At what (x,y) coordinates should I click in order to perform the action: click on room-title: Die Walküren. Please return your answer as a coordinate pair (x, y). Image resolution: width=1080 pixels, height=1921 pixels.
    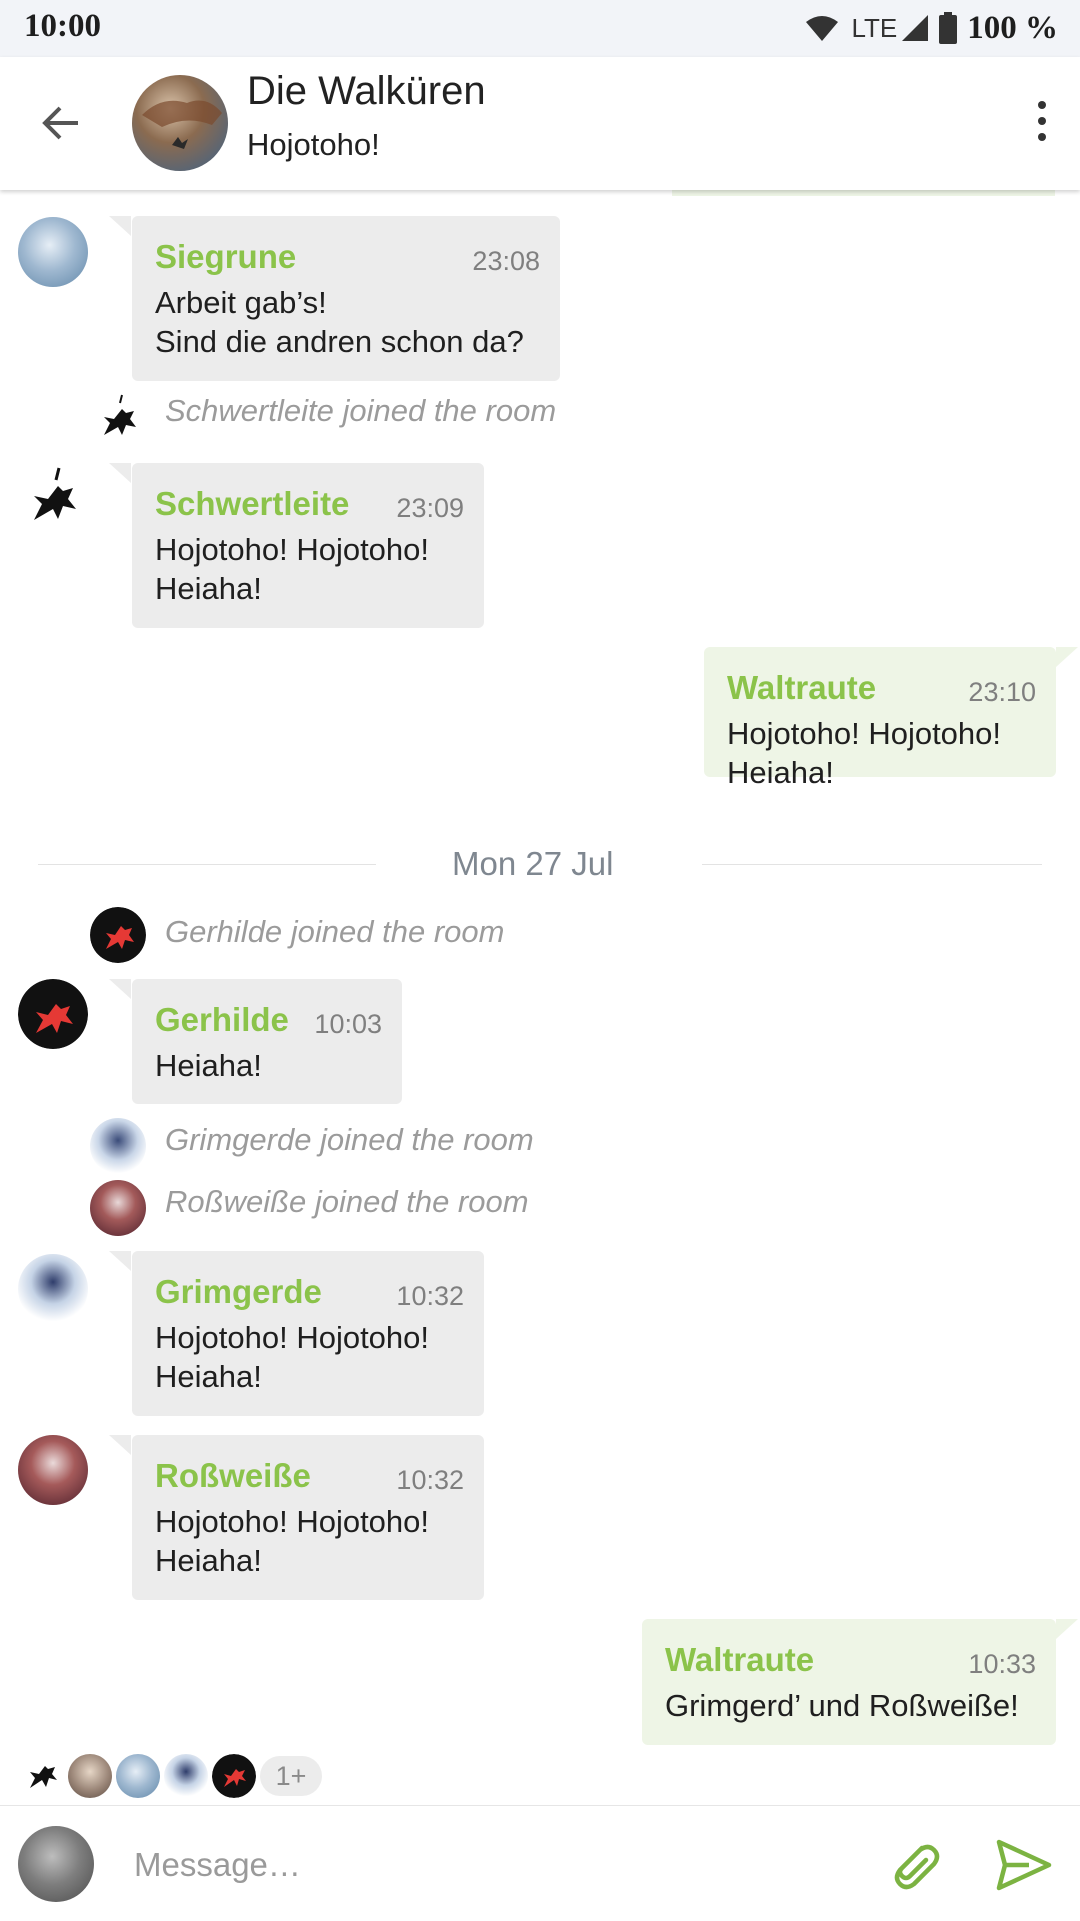
    Looking at the image, I should click on (366, 91).